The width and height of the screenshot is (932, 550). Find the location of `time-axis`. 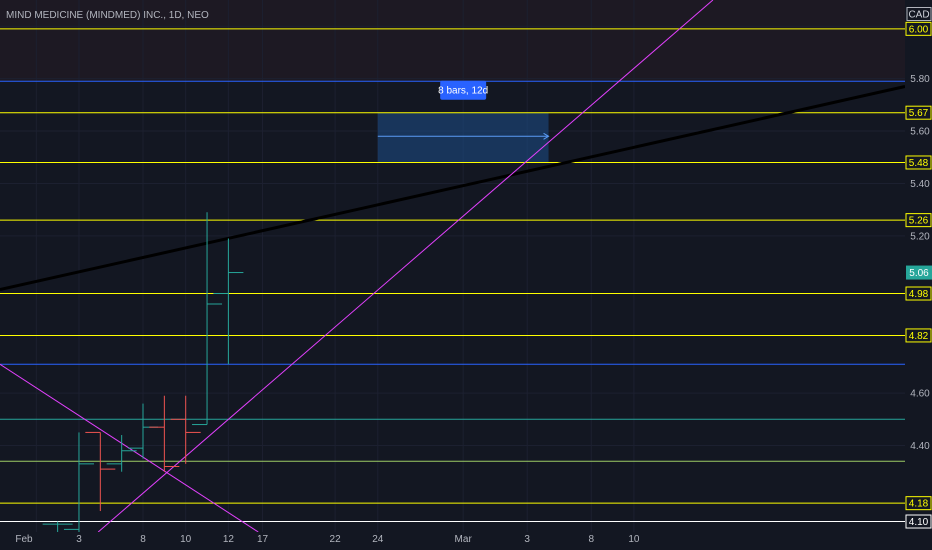

time-axis is located at coordinates (452, 541).